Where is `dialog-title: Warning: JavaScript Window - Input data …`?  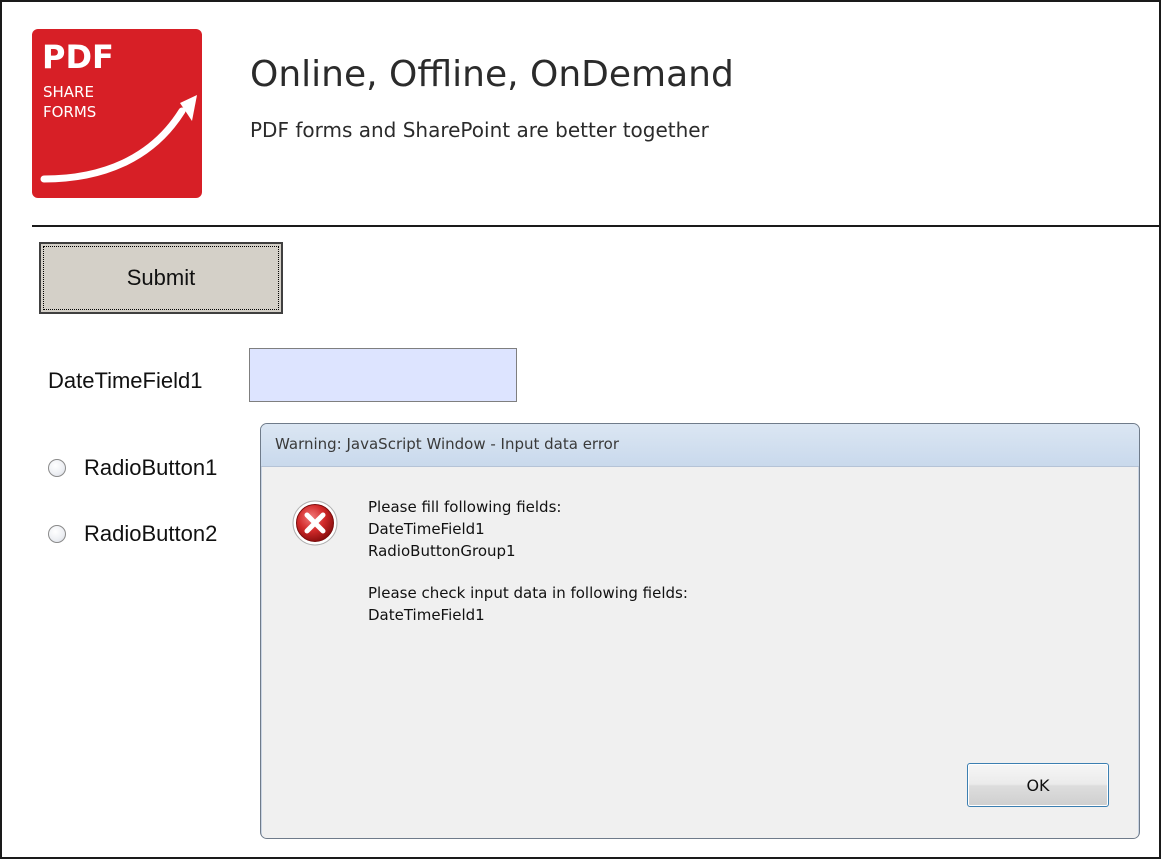 dialog-title: Warning: JavaScript Window - Input data … is located at coordinates (447, 444).